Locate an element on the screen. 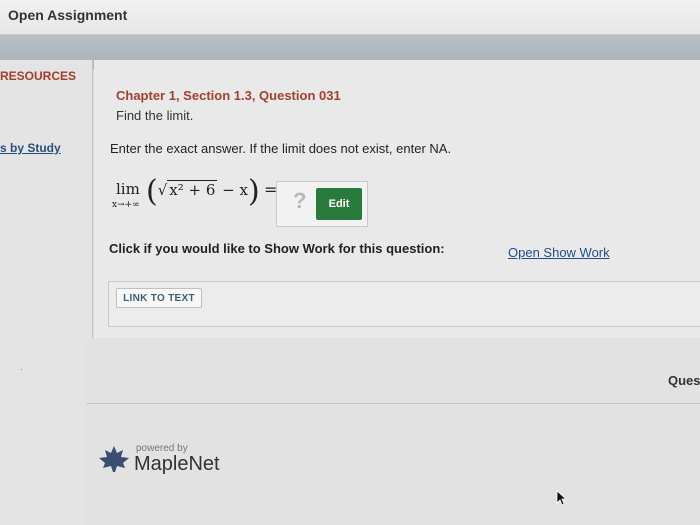  open-show-work-link: Open Show Work is located at coordinates (559, 252).